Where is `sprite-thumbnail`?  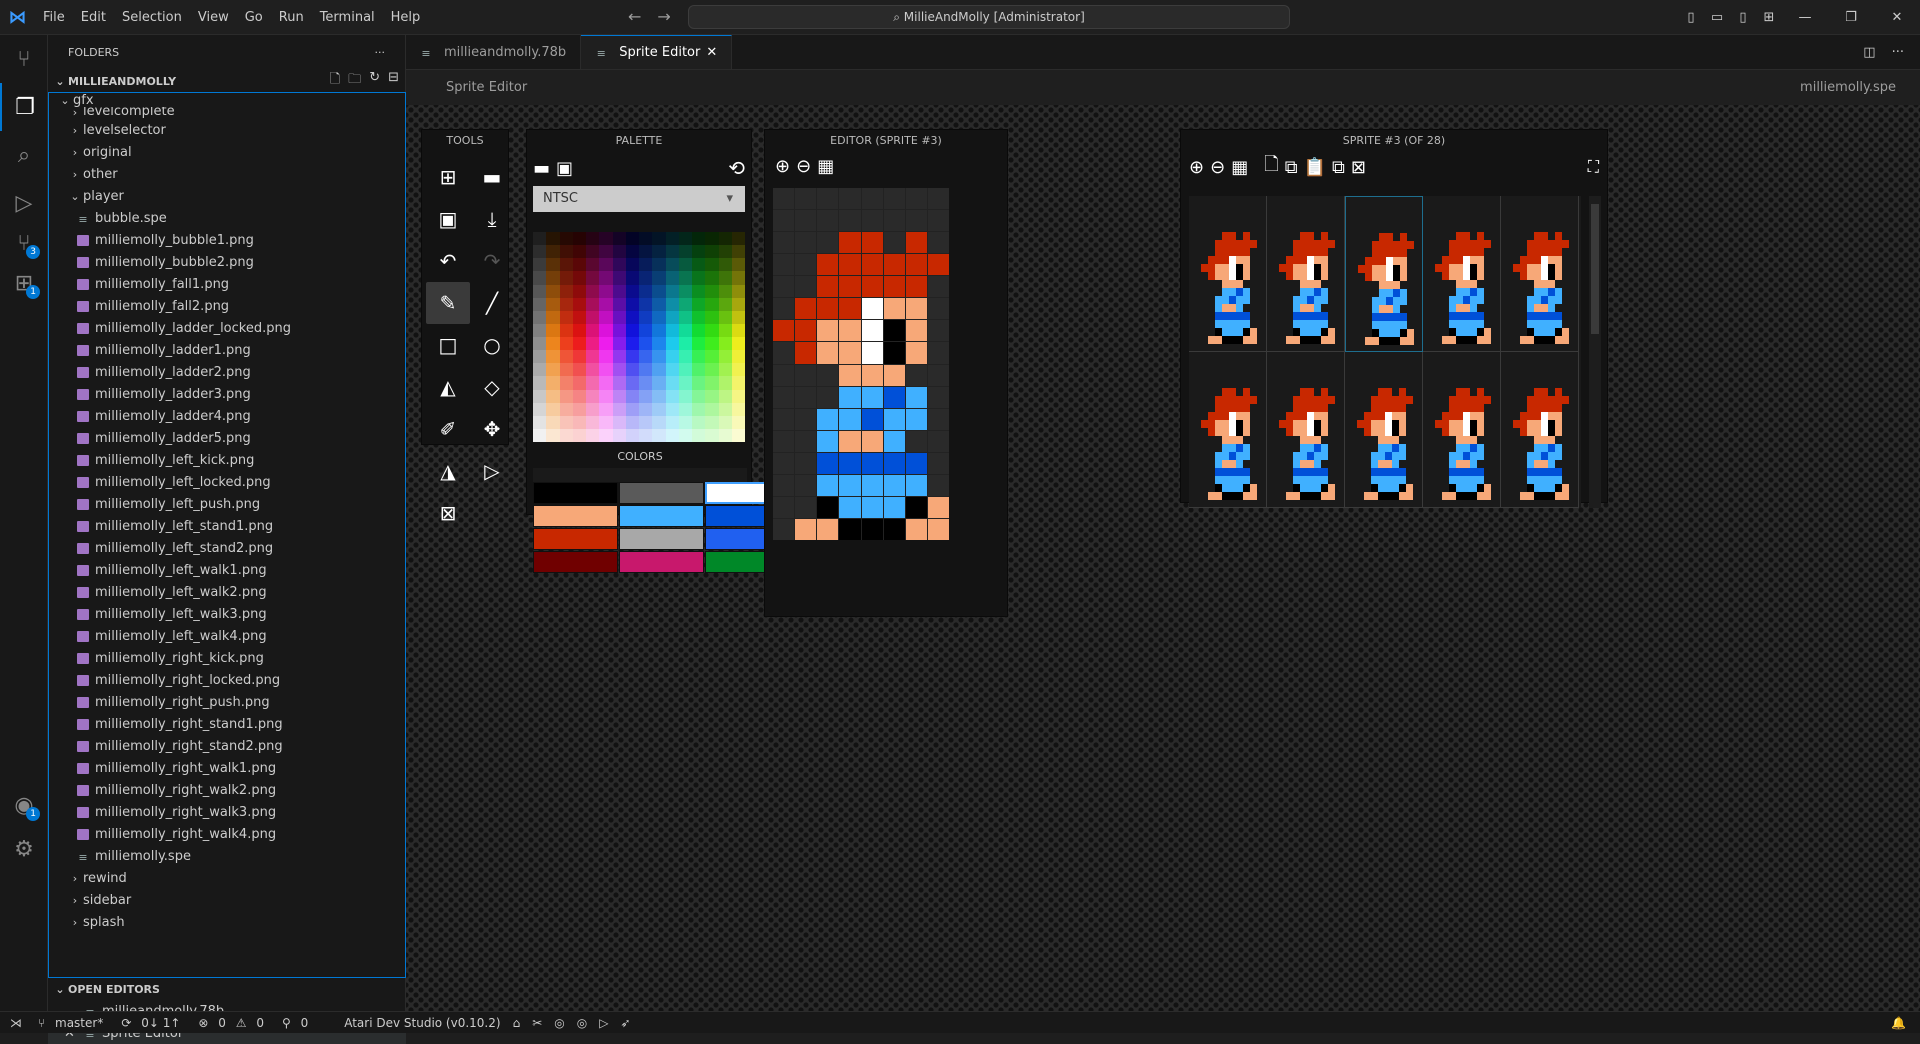 sprite-thumbnail is located at coordinates (1384, 430).